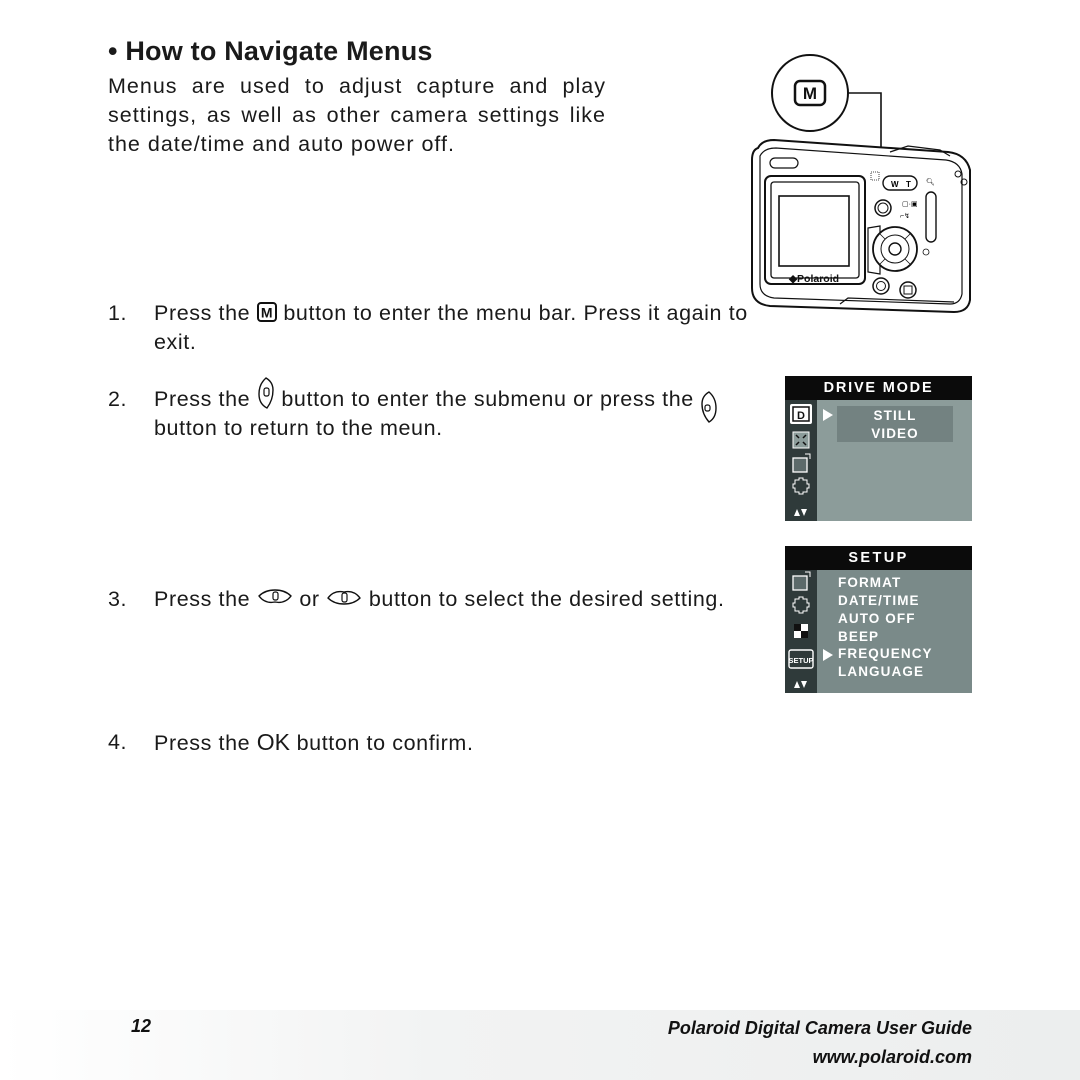 Image resolution: width=1080 pixels, height=1080 pixels. What do you see at coordinates (266, 393) in the screenshot?
I see `right-arrow-button-icon` at bounding box center [266, 393].